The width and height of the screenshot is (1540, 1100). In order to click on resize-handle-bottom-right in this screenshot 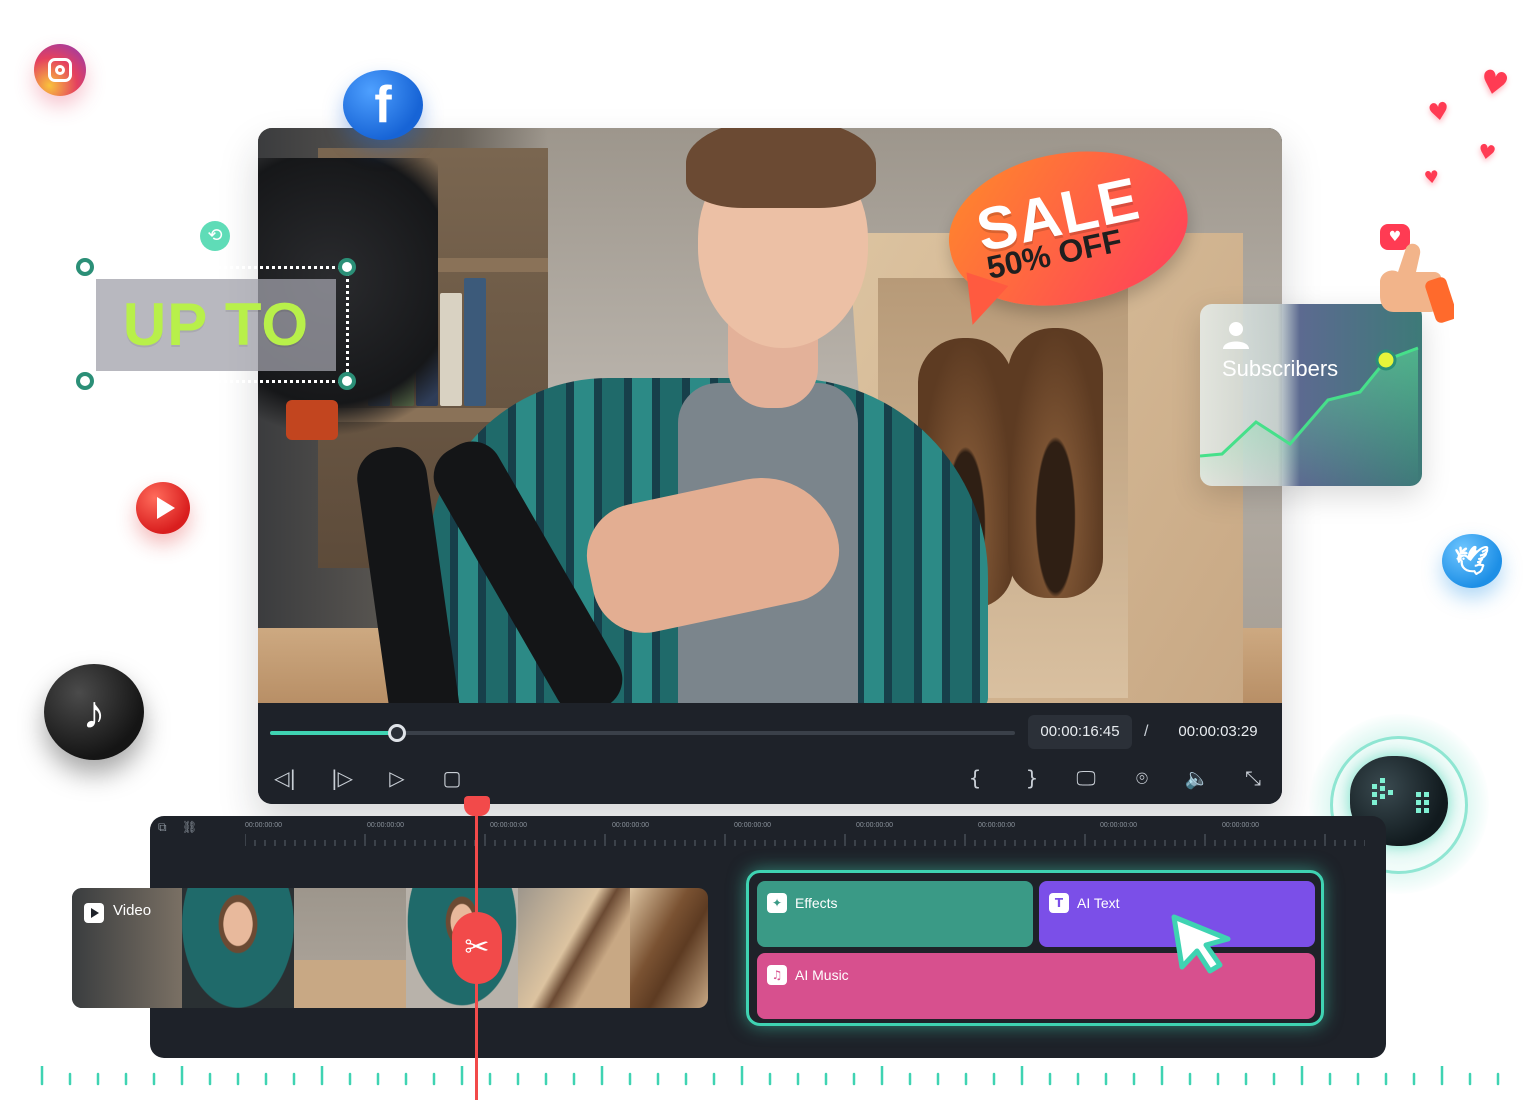, I will do `click(347, 381)`.